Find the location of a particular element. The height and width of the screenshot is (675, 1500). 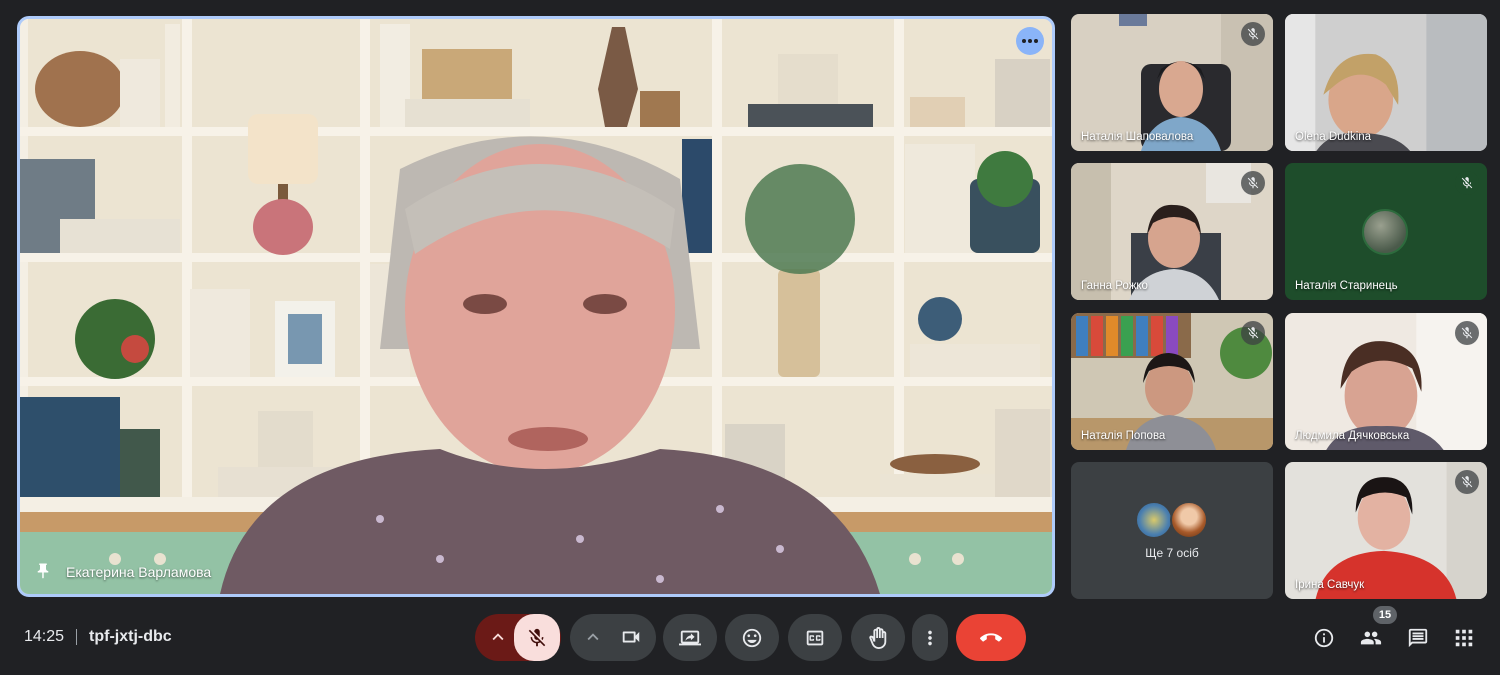

captions-button is located at coordinates (815, 637).